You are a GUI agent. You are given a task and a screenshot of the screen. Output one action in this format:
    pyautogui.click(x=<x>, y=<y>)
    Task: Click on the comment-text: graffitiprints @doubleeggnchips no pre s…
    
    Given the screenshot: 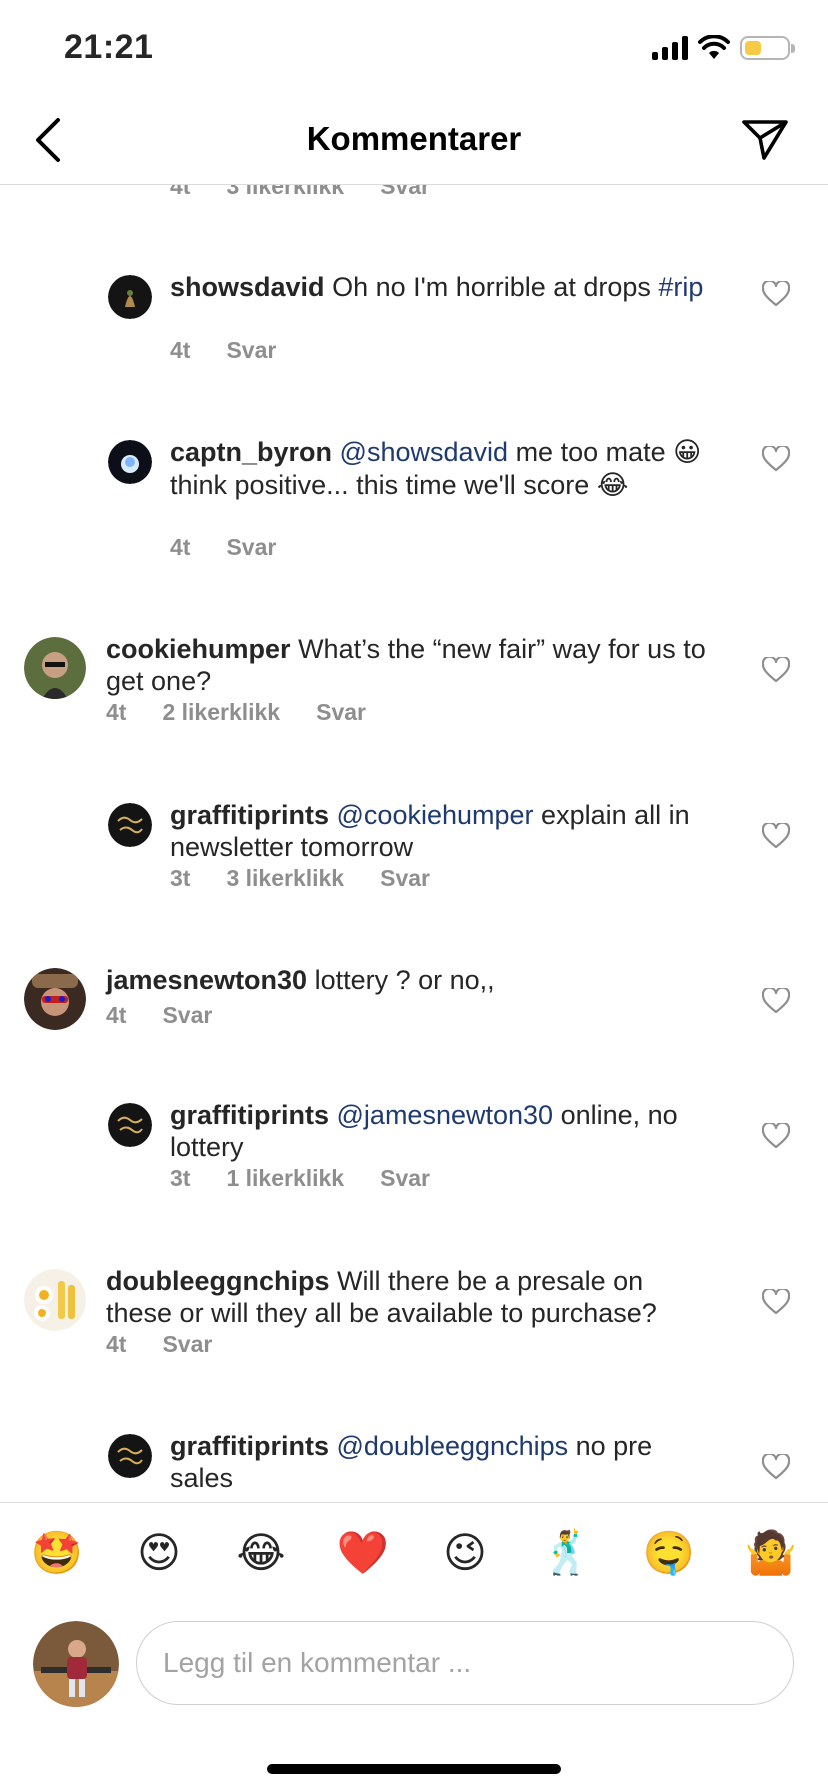 What is the action you would take?
    pyautogui.click(x=440, y=1462)
    